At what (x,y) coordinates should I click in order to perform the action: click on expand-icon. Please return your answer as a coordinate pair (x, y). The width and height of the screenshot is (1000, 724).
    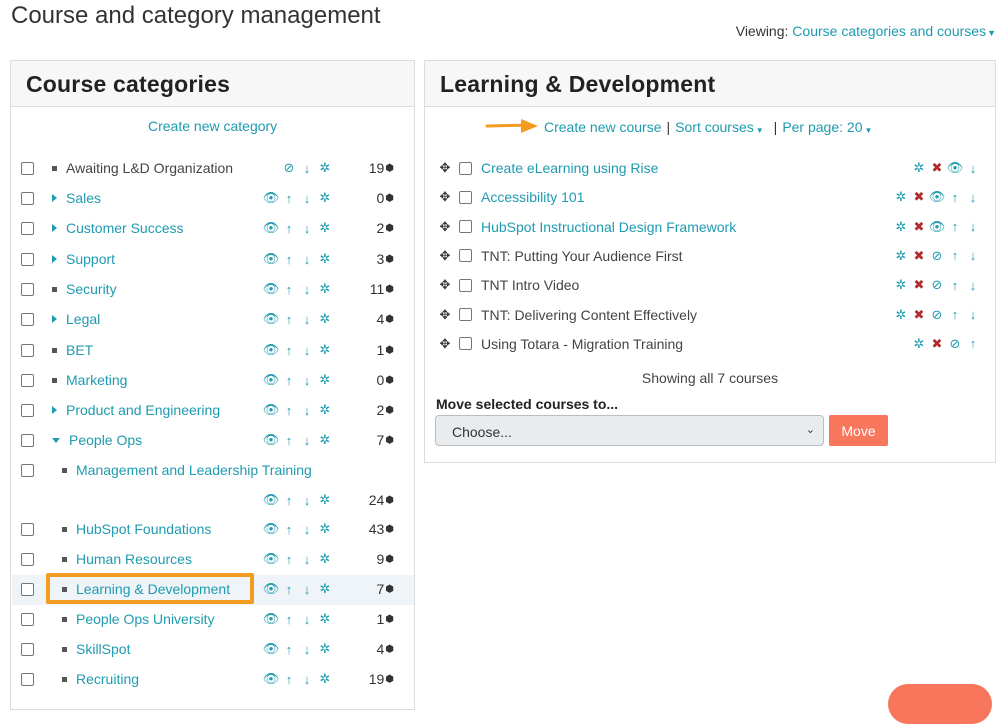
    Looking at the image, I should click on (54, 410).